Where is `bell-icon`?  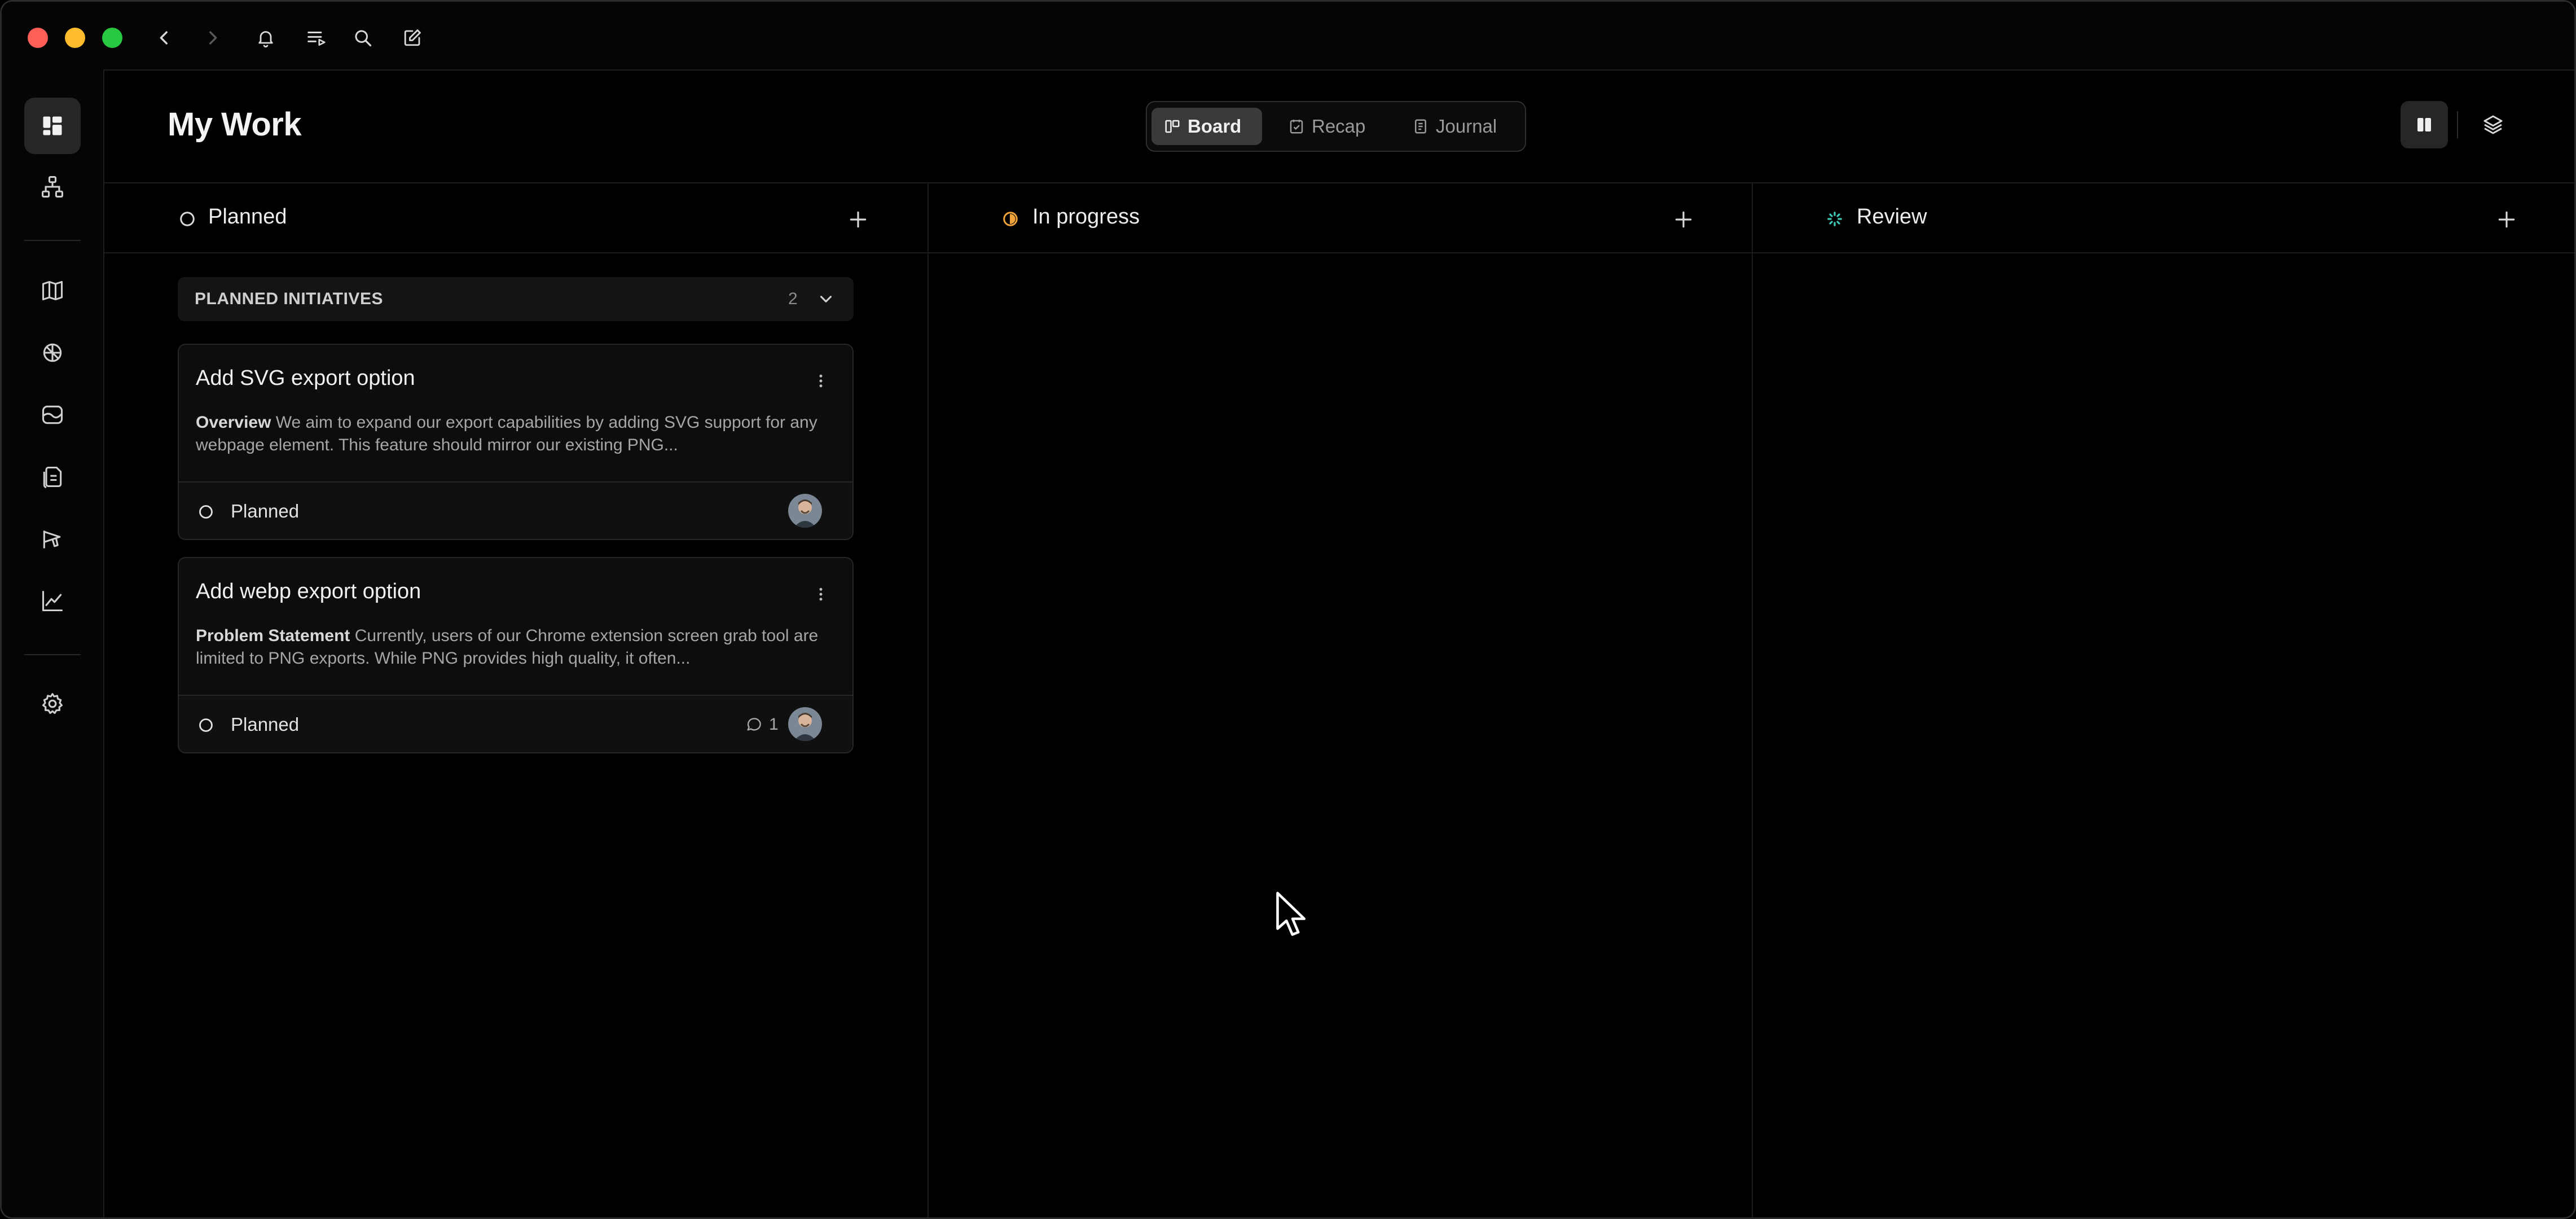
bell-icon is located at coordinates (265, 39).